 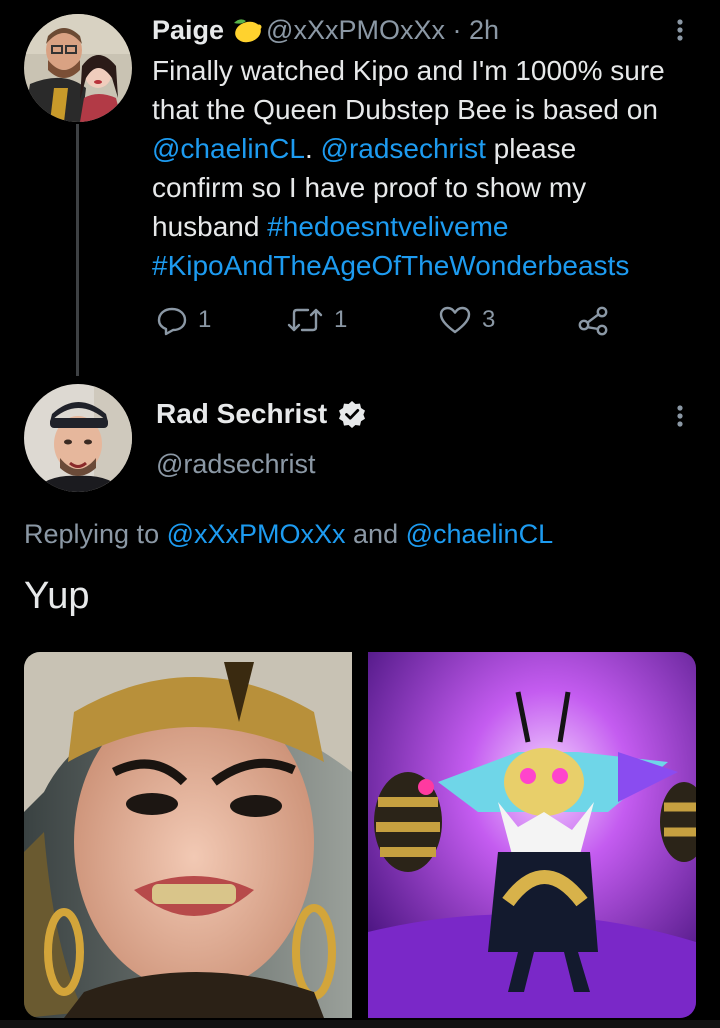 What do you see at coordinates (360, 1024) in the screenshot?
I see `bottom-edge` at bounding box center [360, 1024].